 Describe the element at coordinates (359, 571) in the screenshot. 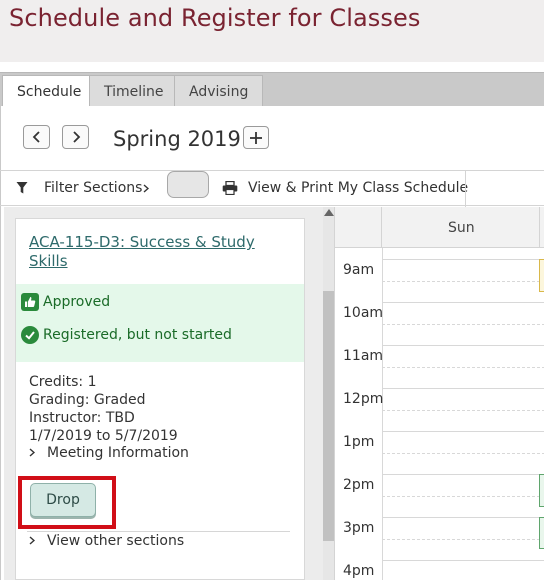

I see `hour-label: 4pm` at that location.